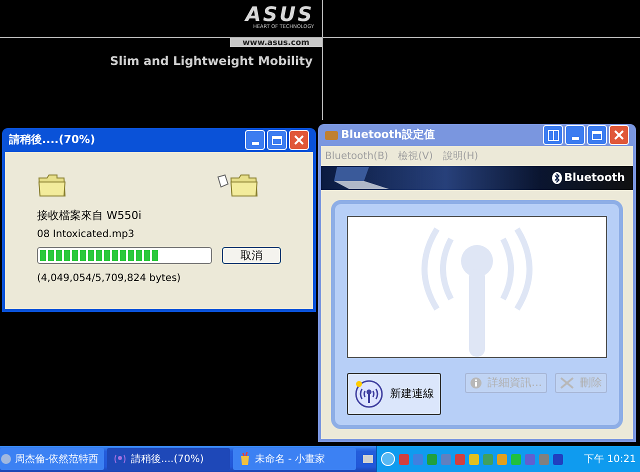 The image size is (640, 472). I want to click on bluetooth-logo: Bluetooth, so click(594, 178).